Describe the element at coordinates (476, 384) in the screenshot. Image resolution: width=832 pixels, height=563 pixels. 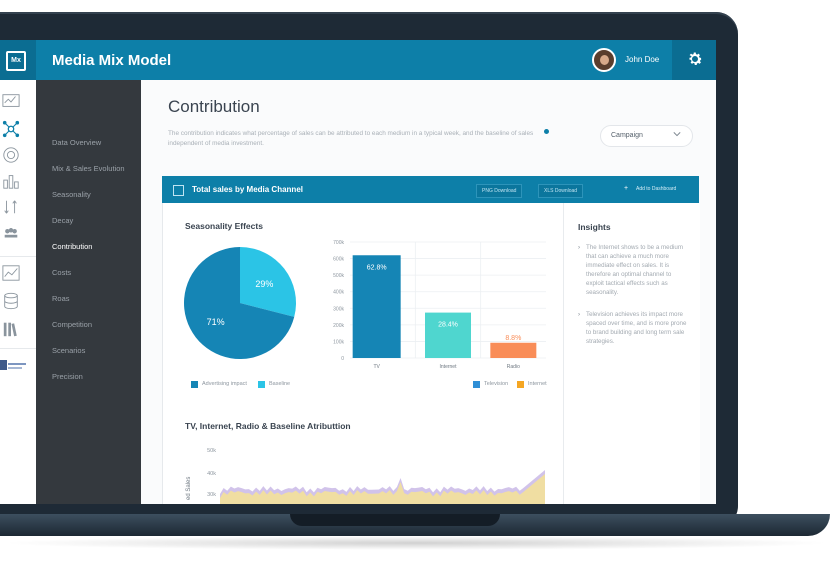
I see `legend-swatch-television` at that location.